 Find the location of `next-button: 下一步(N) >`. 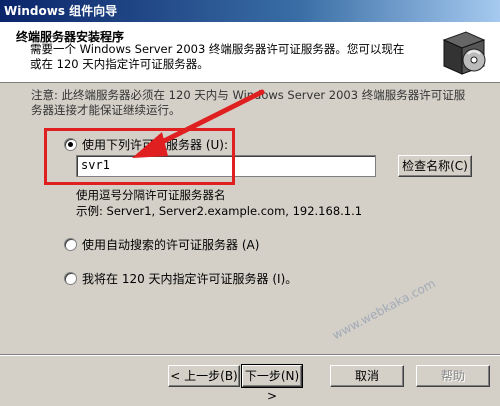

next-button: 下一步(N) > is located at coordinates (272, 383).